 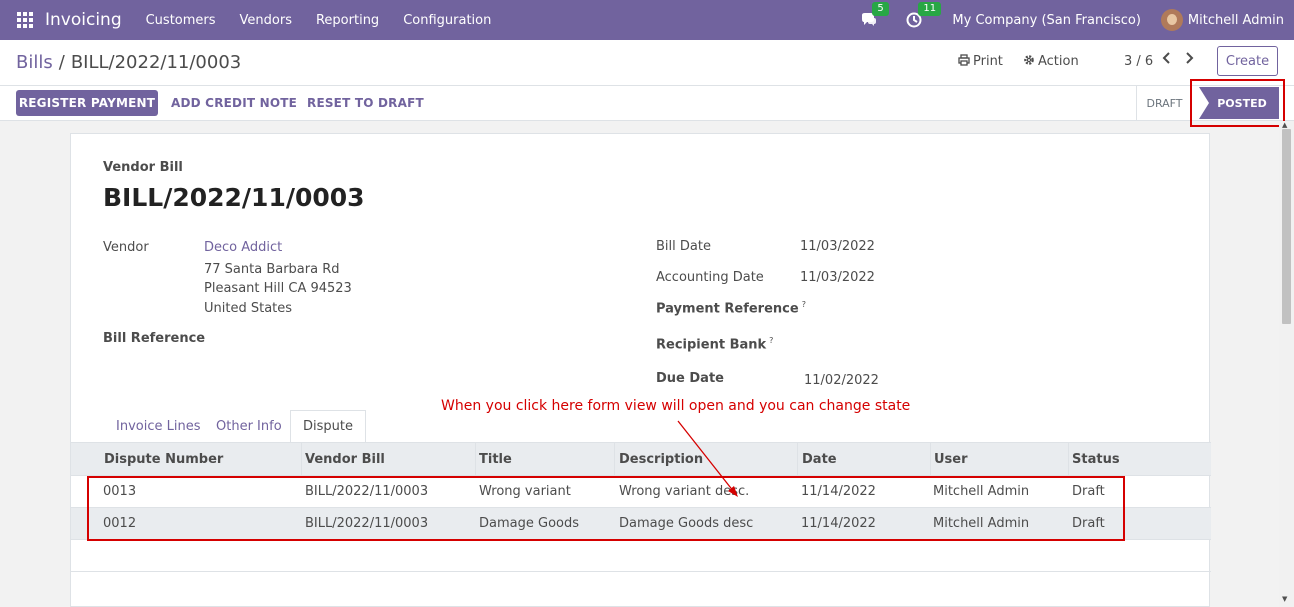 What do you see at coordinates (1284, 599) in the screenshot?
I see `scroll-down-icon: ▼` at bounding box center [1284, 599].